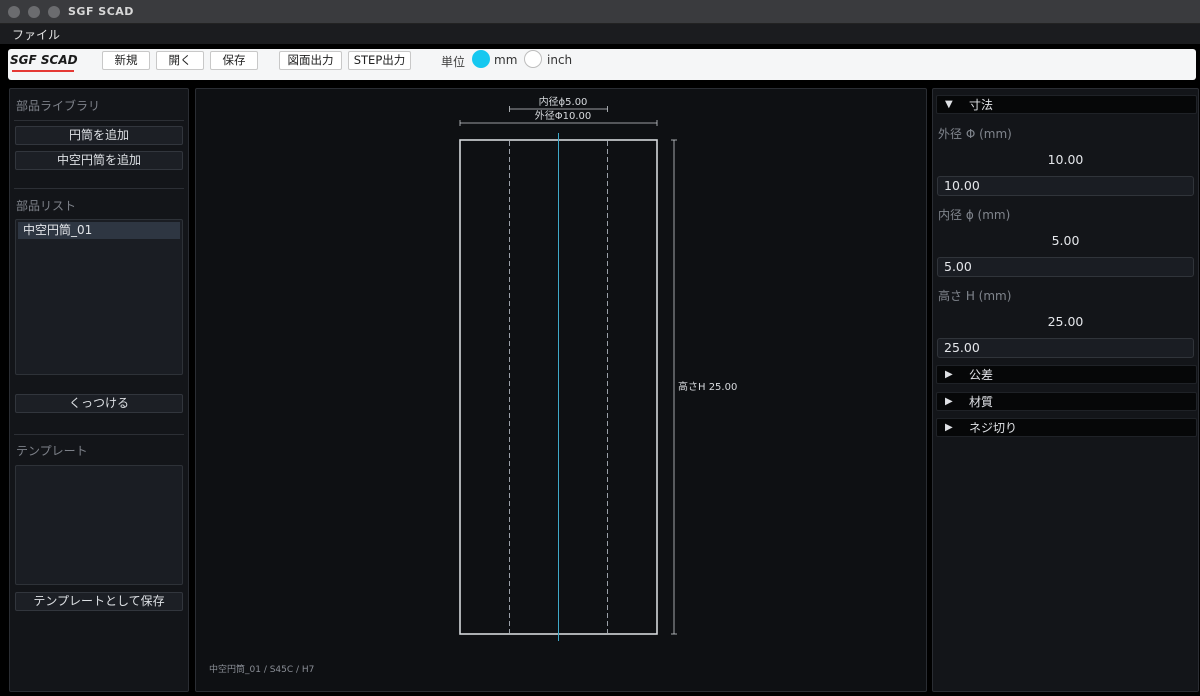 This screenshot has height=696, width=1200. What do you see at coordinates (707, 386) in the screenshot?
I see `height-dimension-text: 高さH 25.00` at bounding box center [707, 386].